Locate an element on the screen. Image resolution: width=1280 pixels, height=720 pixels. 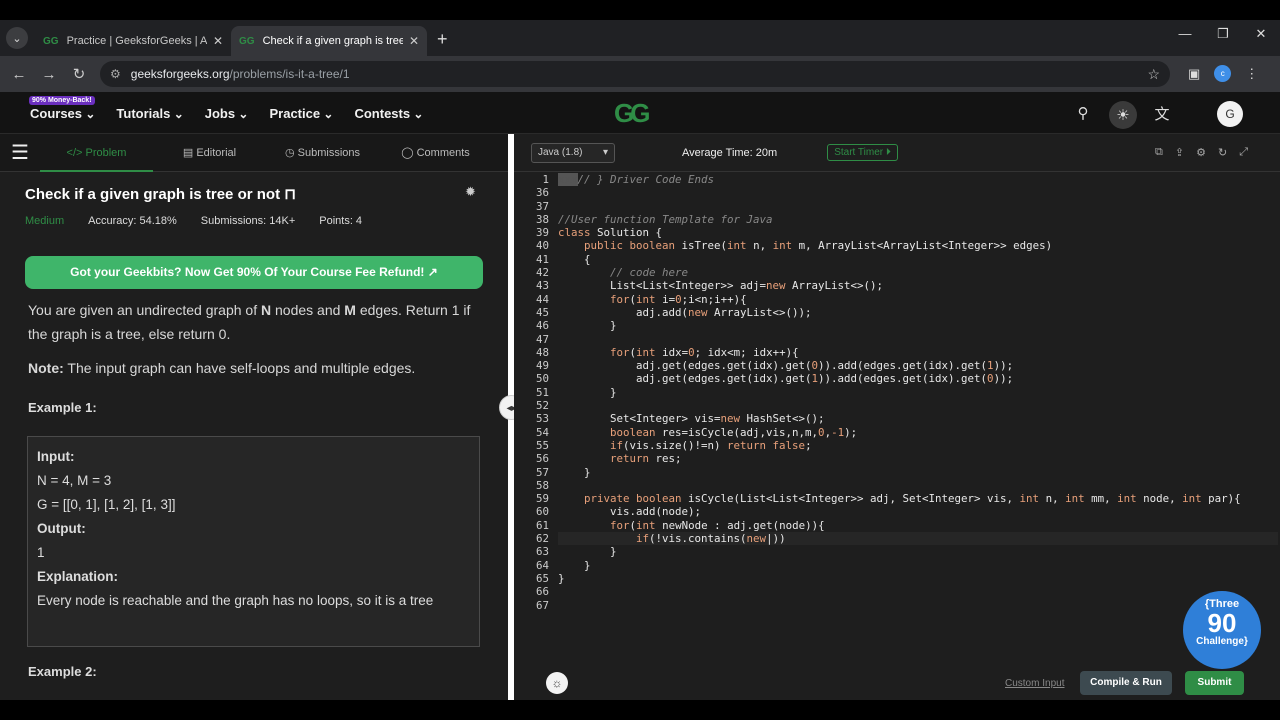
line-number: 57 is located at coordinates (542, 472).